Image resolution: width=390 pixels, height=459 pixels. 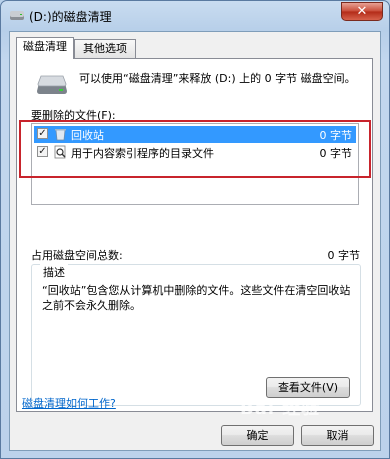 What do you see at coordinates (257, 435) in the screenshot?
I see `ok-button: 确定` at bounding box center [257, 435].